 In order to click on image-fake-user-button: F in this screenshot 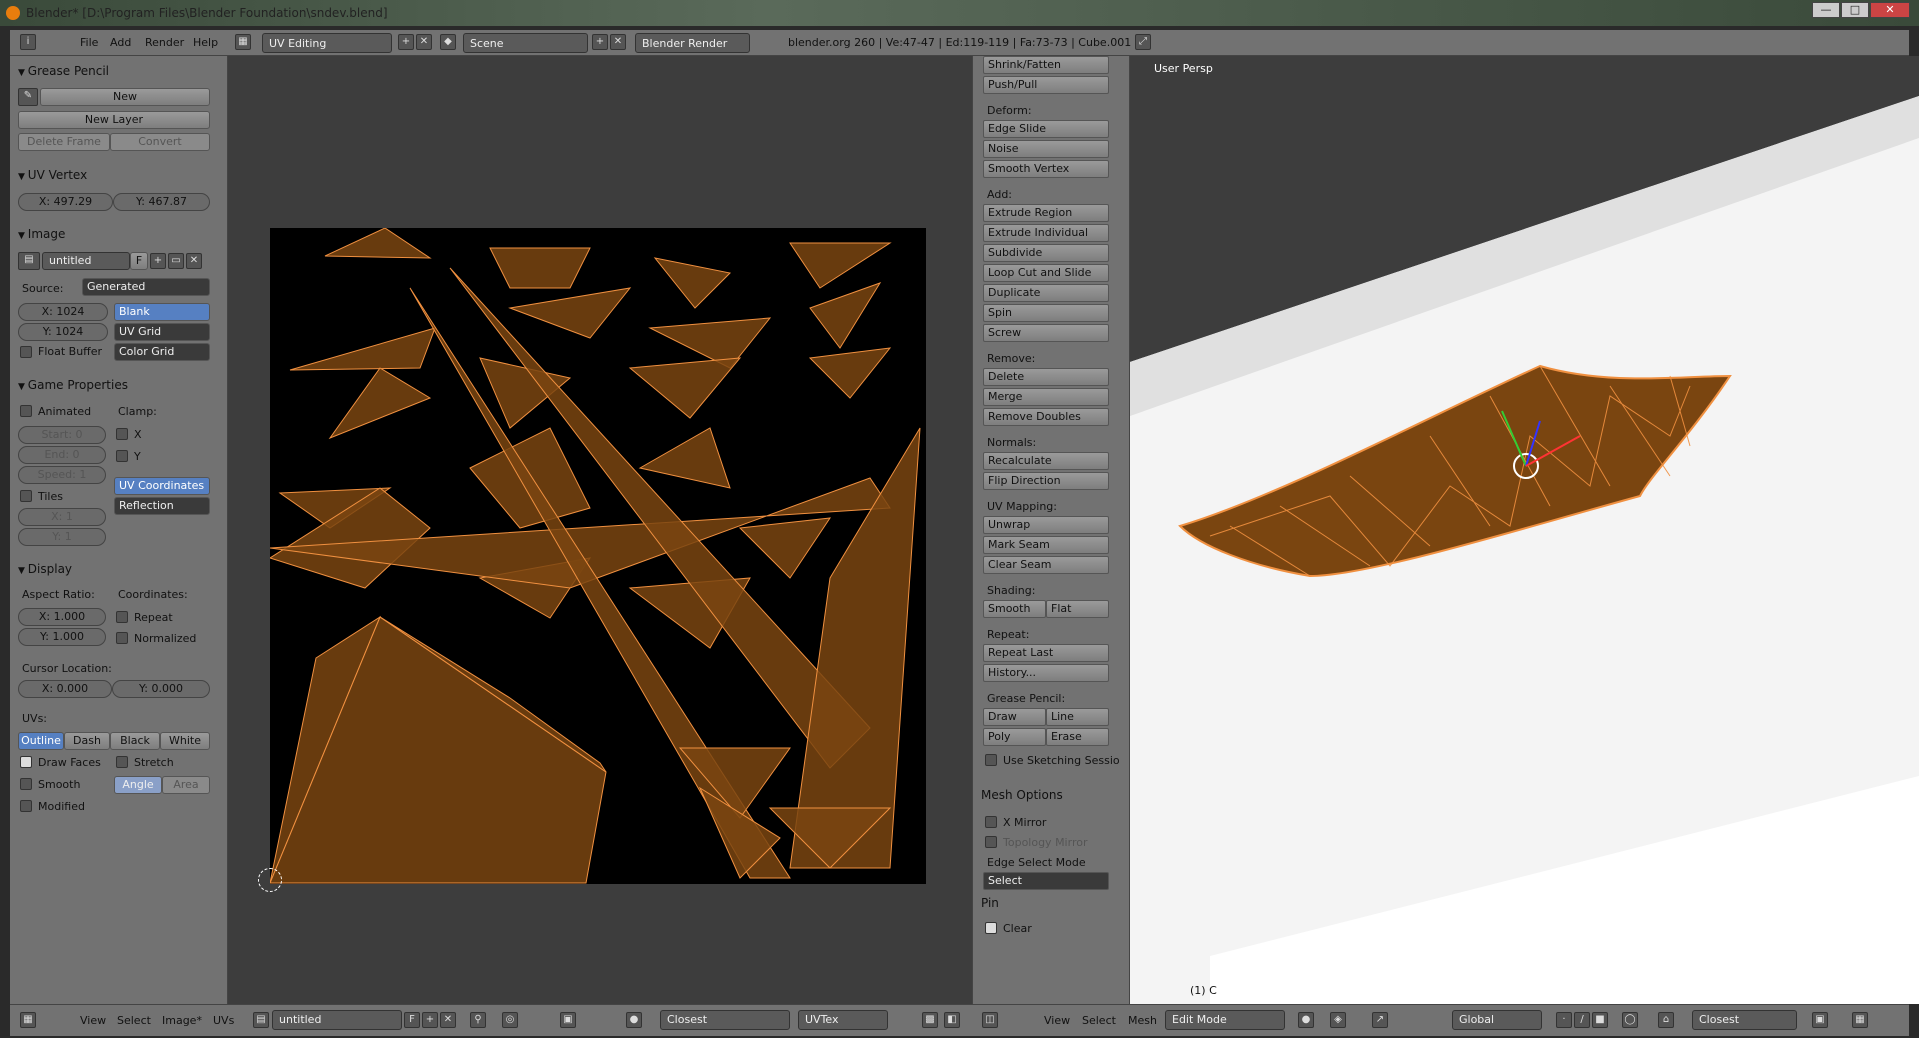, I will do `click(139, 261)`.